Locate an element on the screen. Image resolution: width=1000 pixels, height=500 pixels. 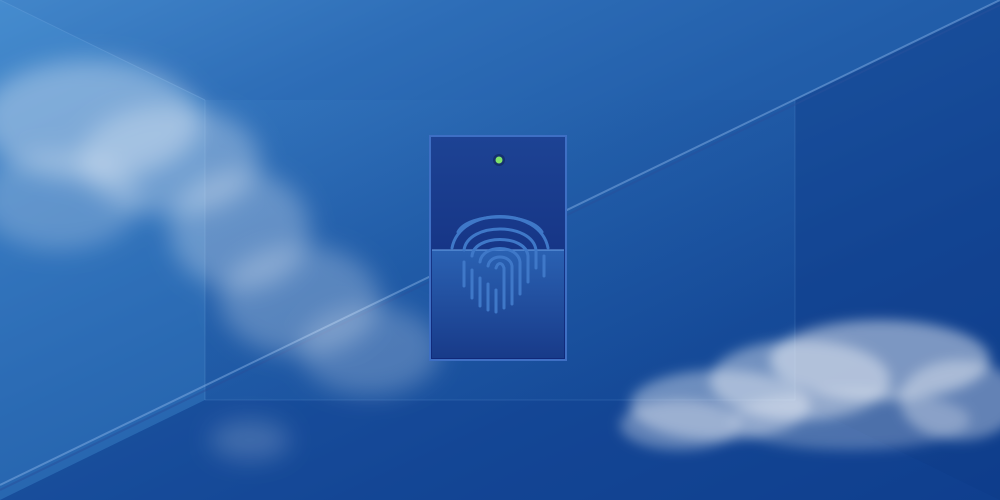
status-led-icon is located at coordinates (499, 160).